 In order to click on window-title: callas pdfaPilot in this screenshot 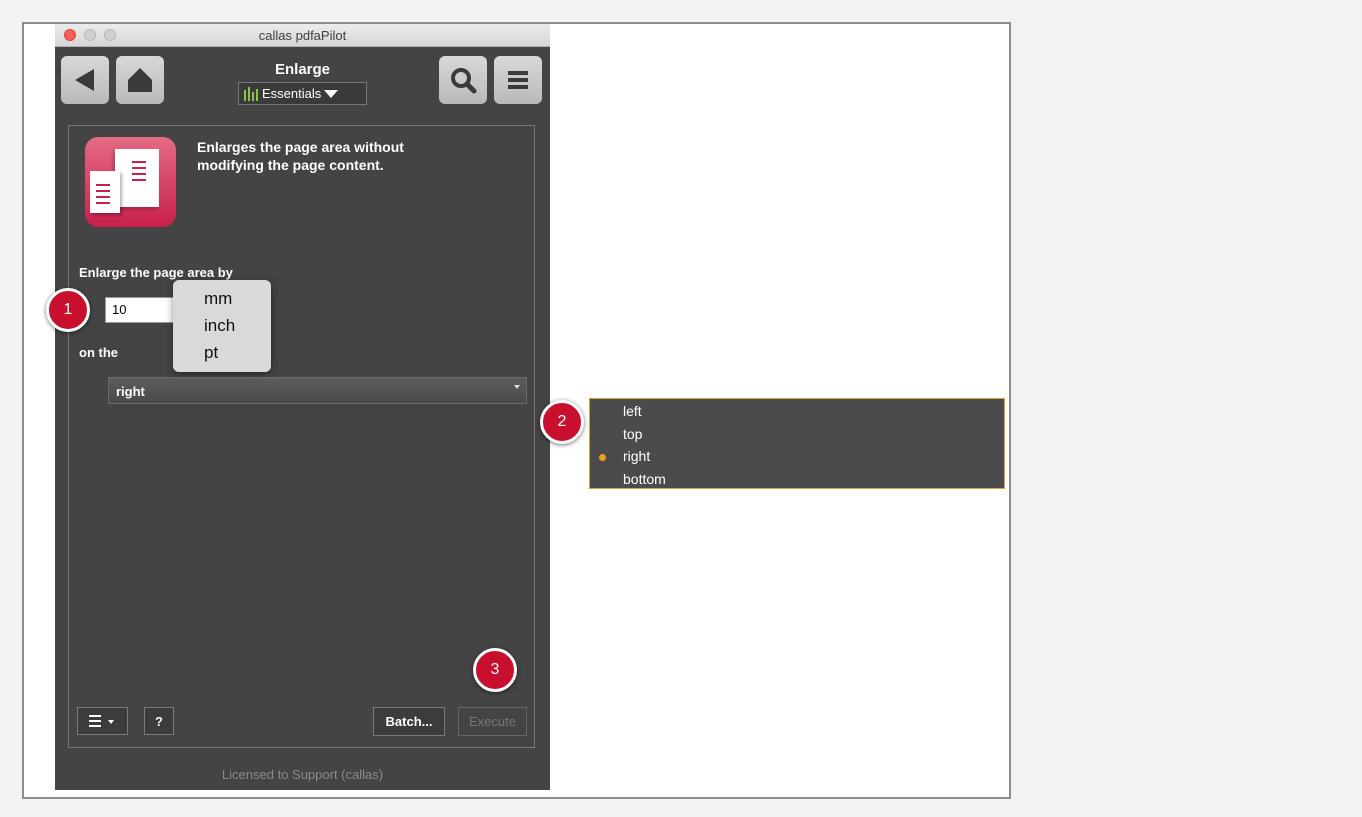, I will do `click(302, 35)`.